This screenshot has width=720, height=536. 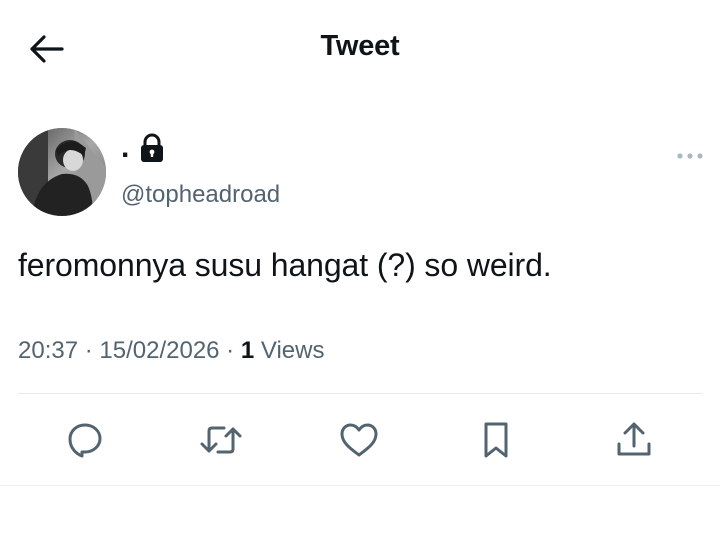 I want to click on tweet-meta: 20:37 · 15/02/2026 · 1 Views, so click(x=171, y=351).